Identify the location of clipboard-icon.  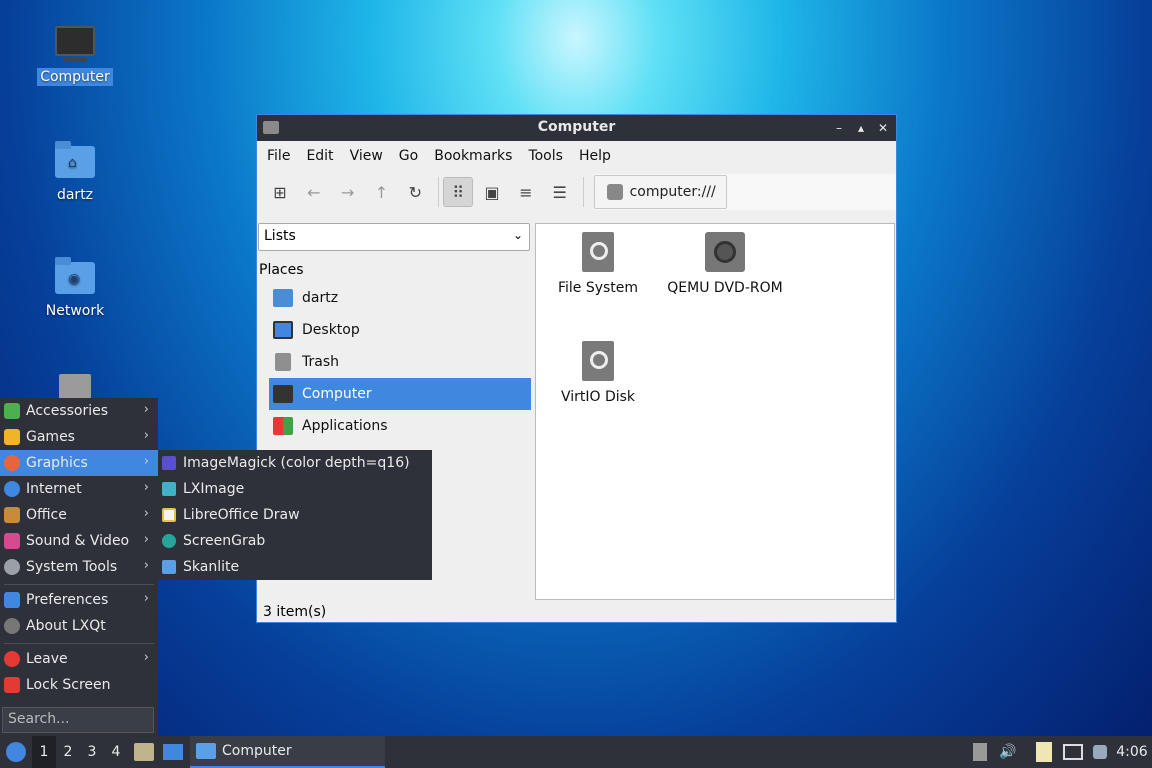
(1044, 752).